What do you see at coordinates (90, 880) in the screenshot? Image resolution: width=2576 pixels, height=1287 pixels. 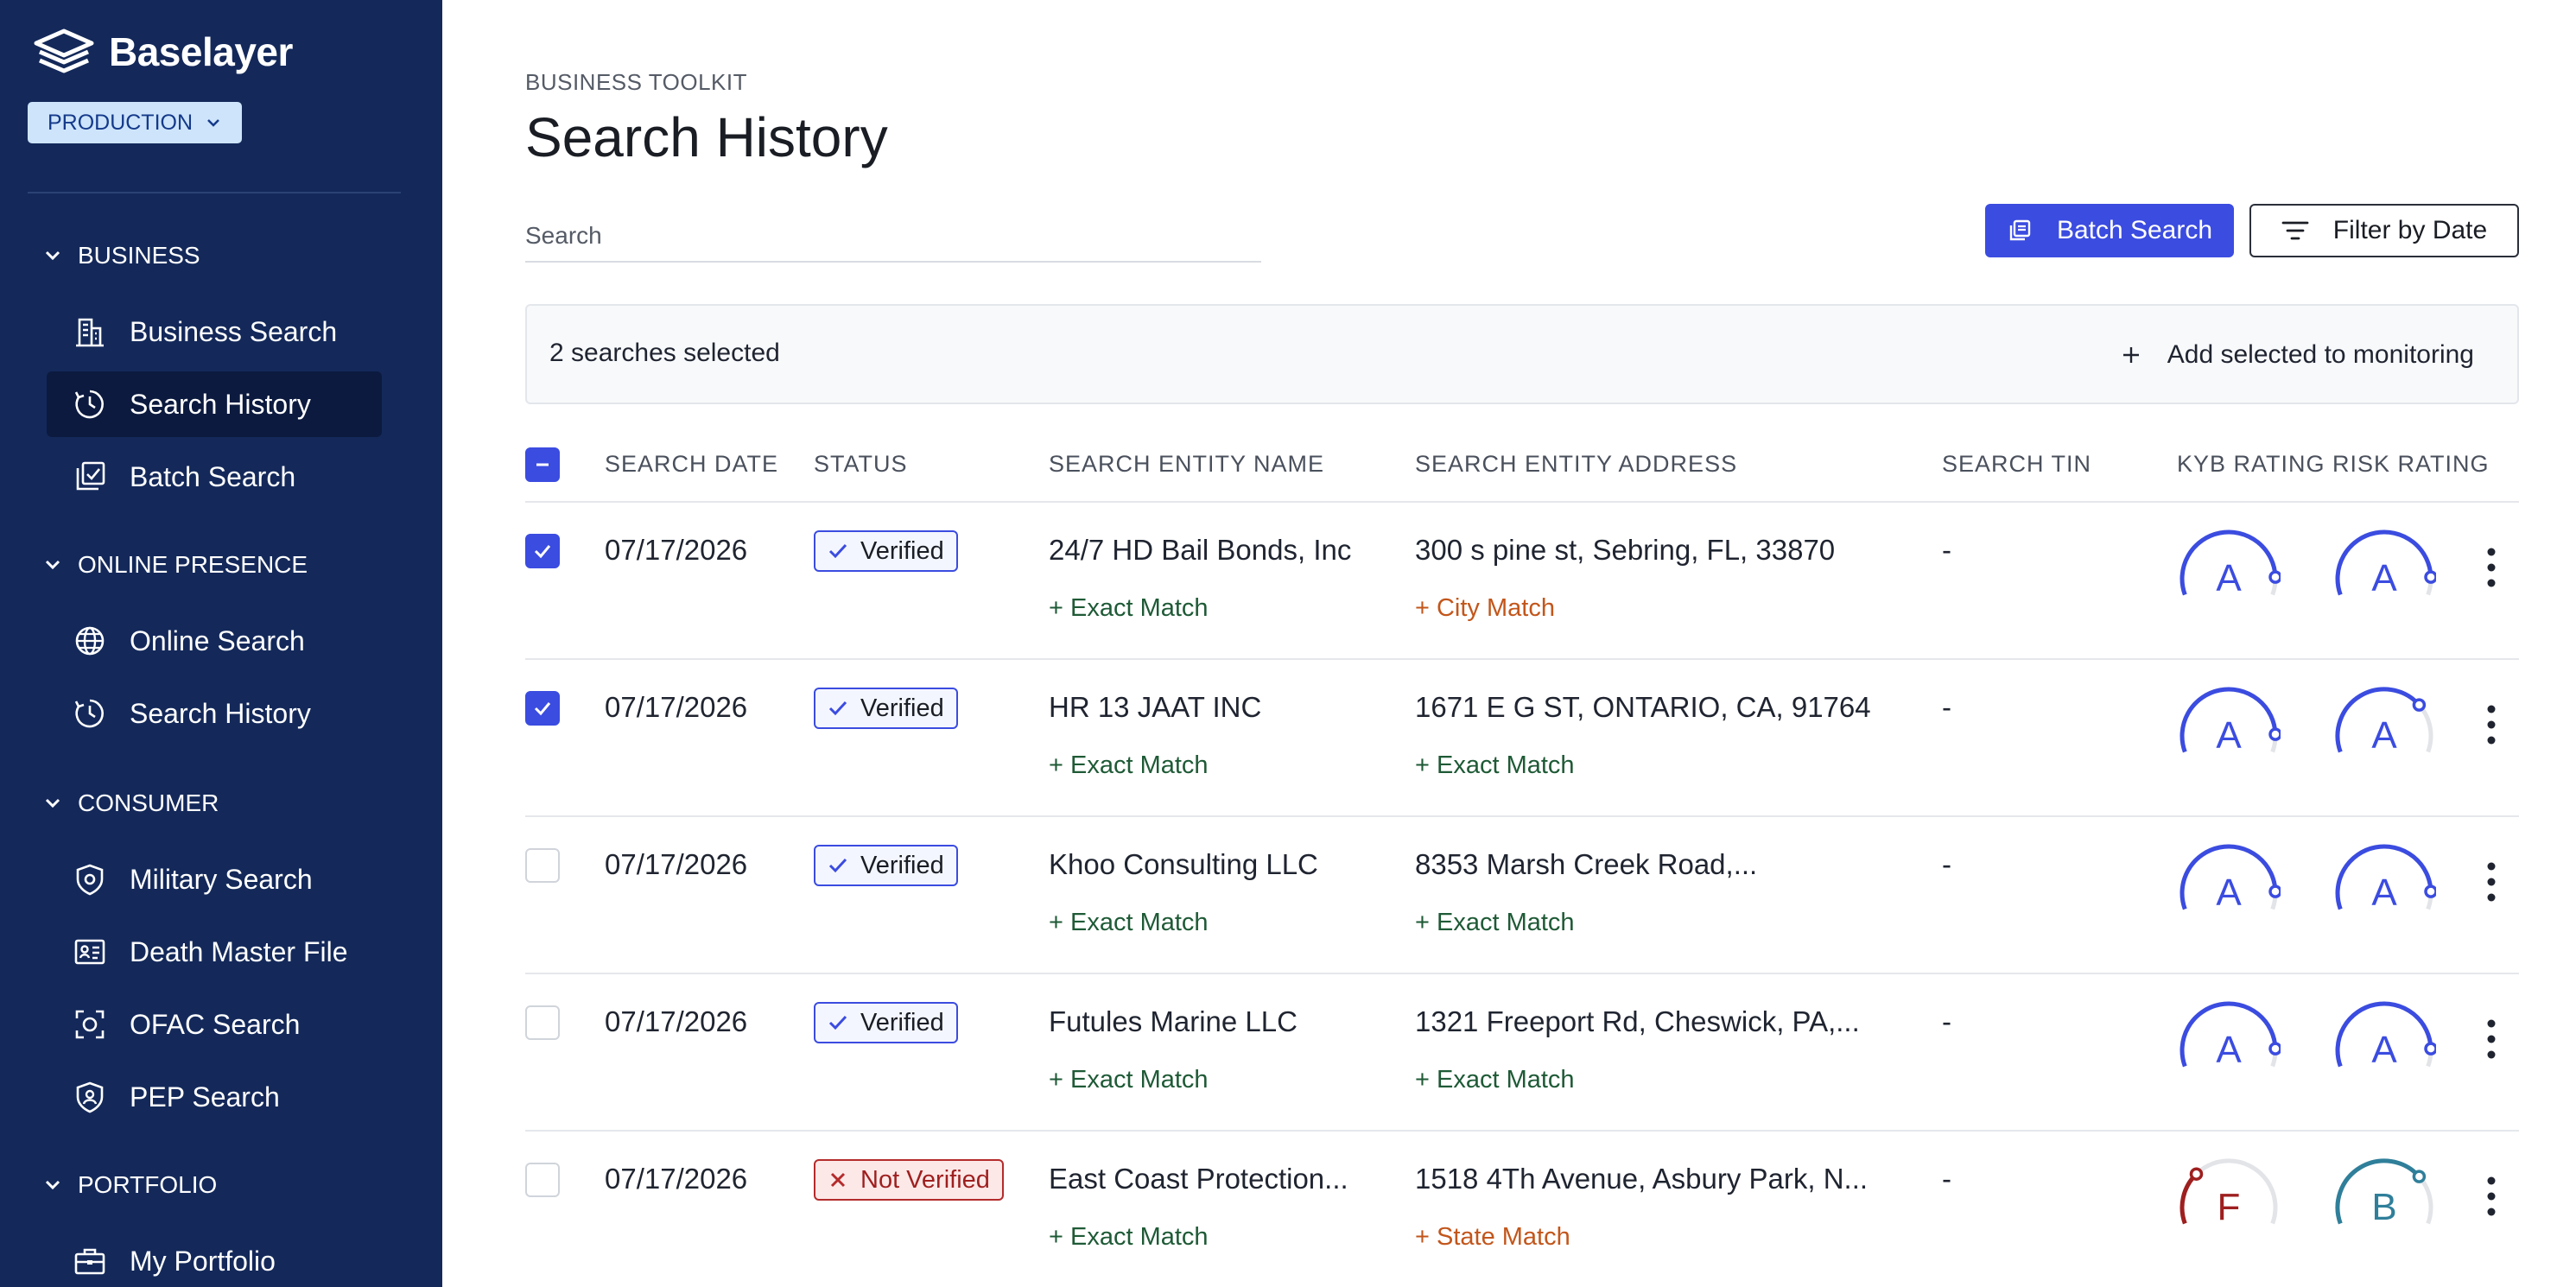 I see `shield-icon` at bounding box center [90, 880].